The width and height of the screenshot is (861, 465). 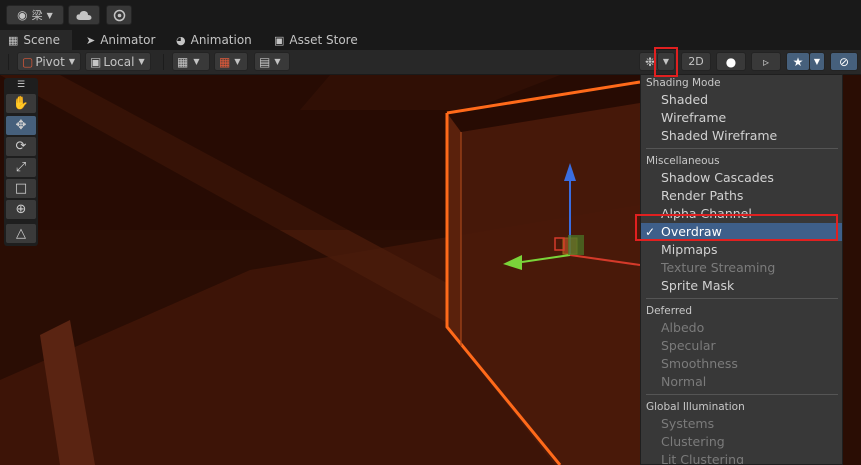 I want to click on effects-icon: ★, so click(x=798, y=61).